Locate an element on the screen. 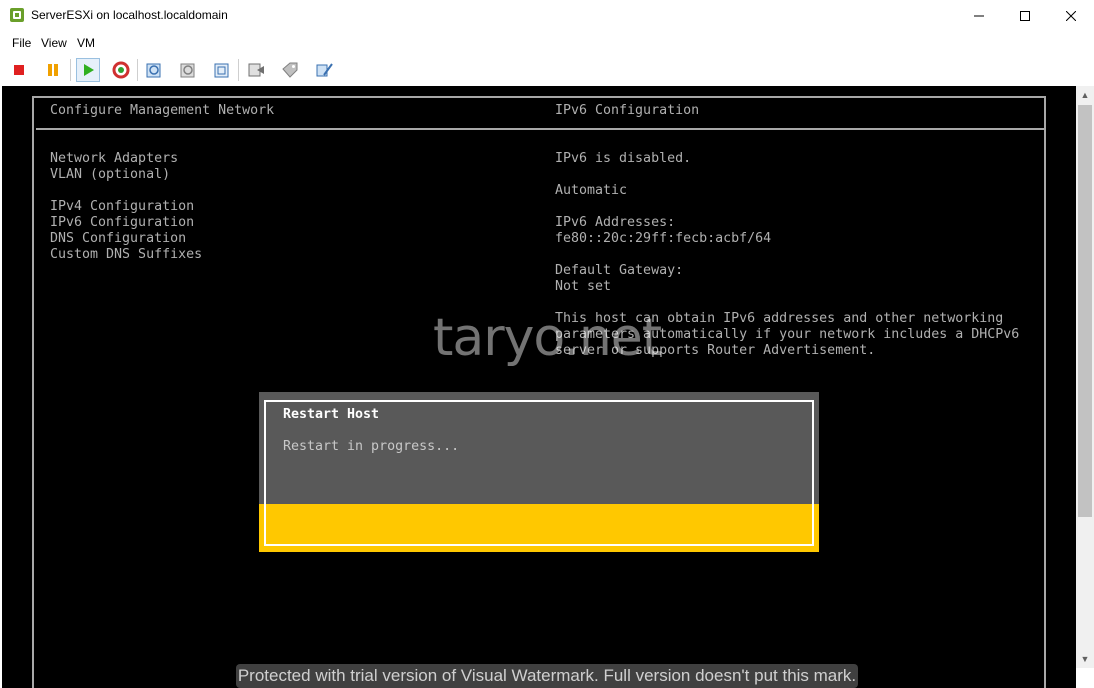 Image resolution: width=1094 pixels, height=688 pixels. manage-snapshots-icon is located at coordinates (221, 70).